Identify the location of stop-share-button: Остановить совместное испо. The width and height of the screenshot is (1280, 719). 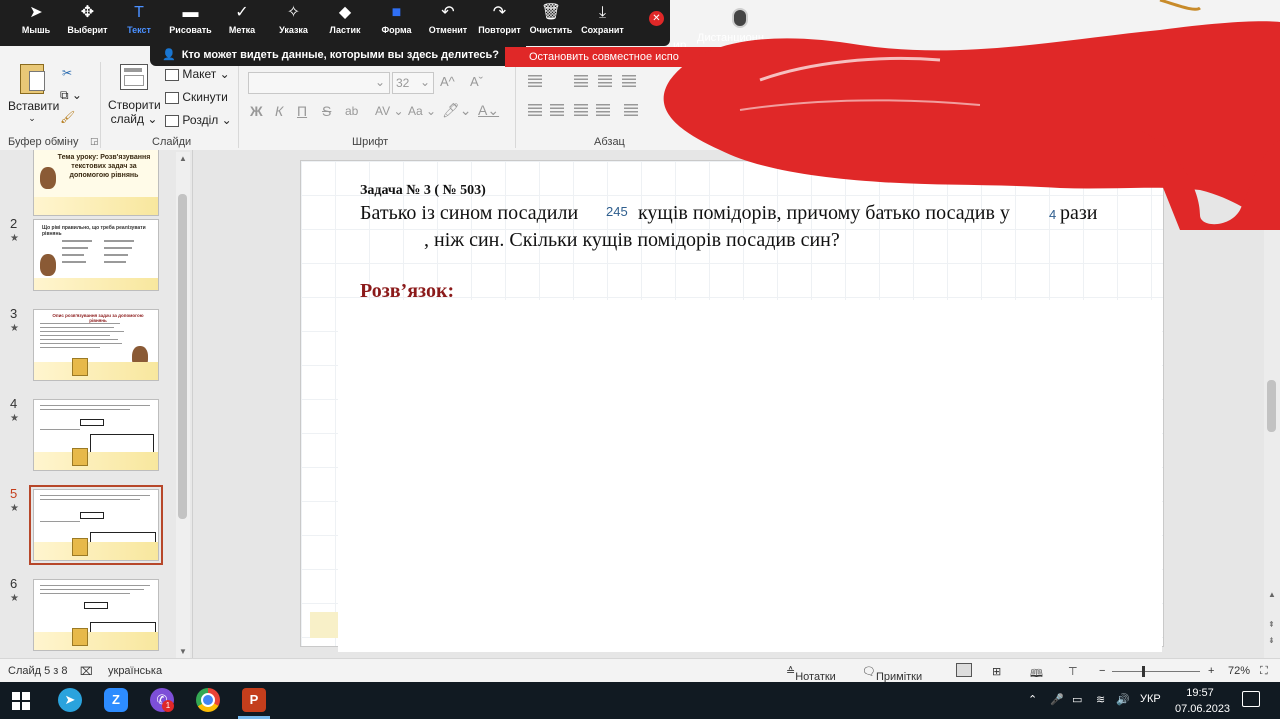
(617, 57).